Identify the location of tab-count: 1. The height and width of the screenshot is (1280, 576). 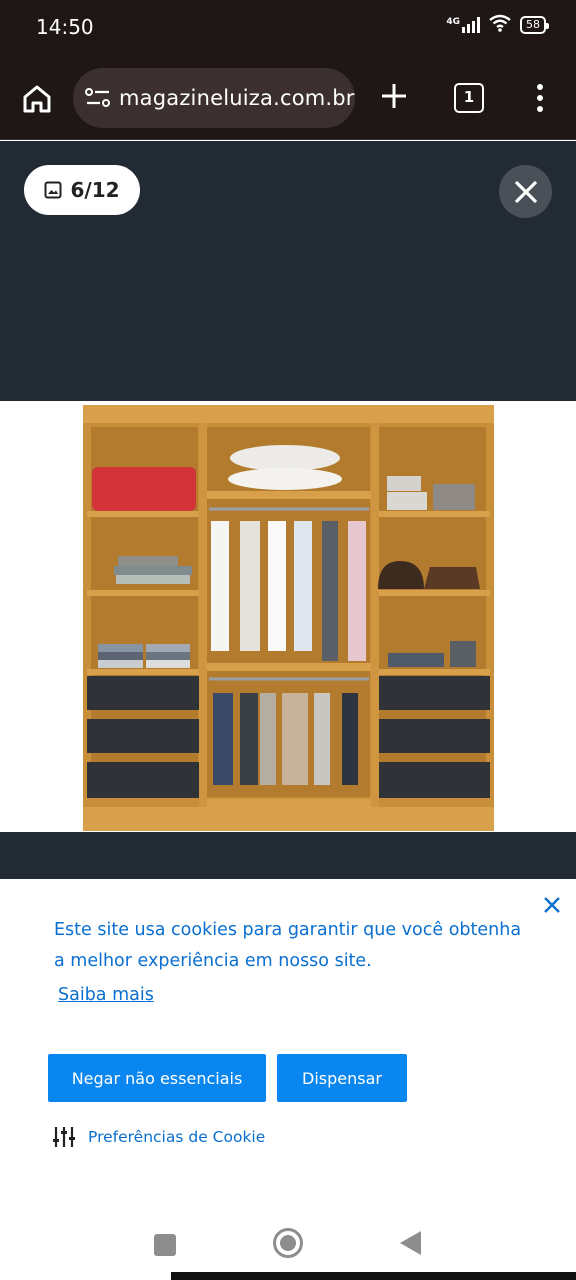
(469, 97).